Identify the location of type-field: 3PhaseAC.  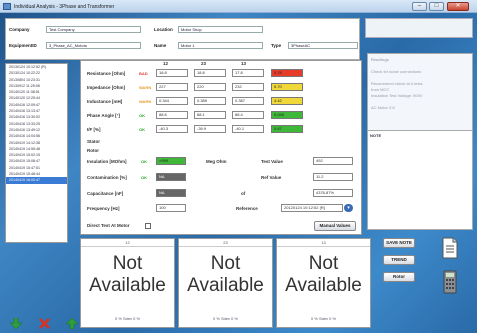
(323, 45).